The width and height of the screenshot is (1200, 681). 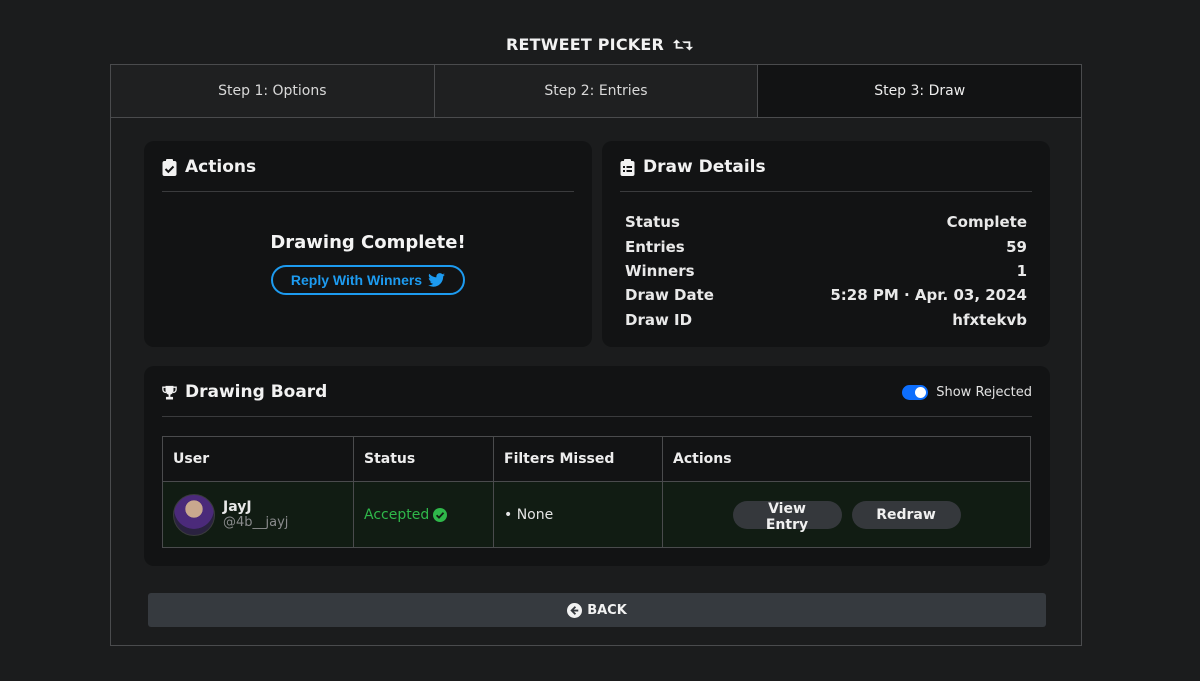 What do you see at coordinates (704, 167) in the screenshot?
I see `draw-details-heading: Draw Details` at bounding box center [704, 167].